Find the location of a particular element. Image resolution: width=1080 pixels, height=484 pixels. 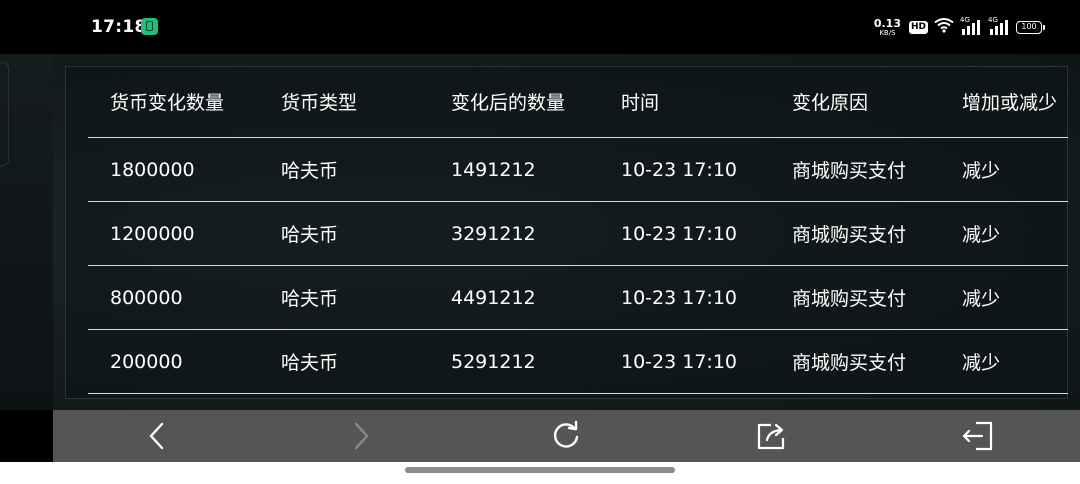

gesture-navigation-area is located at coordinates (540, 473).